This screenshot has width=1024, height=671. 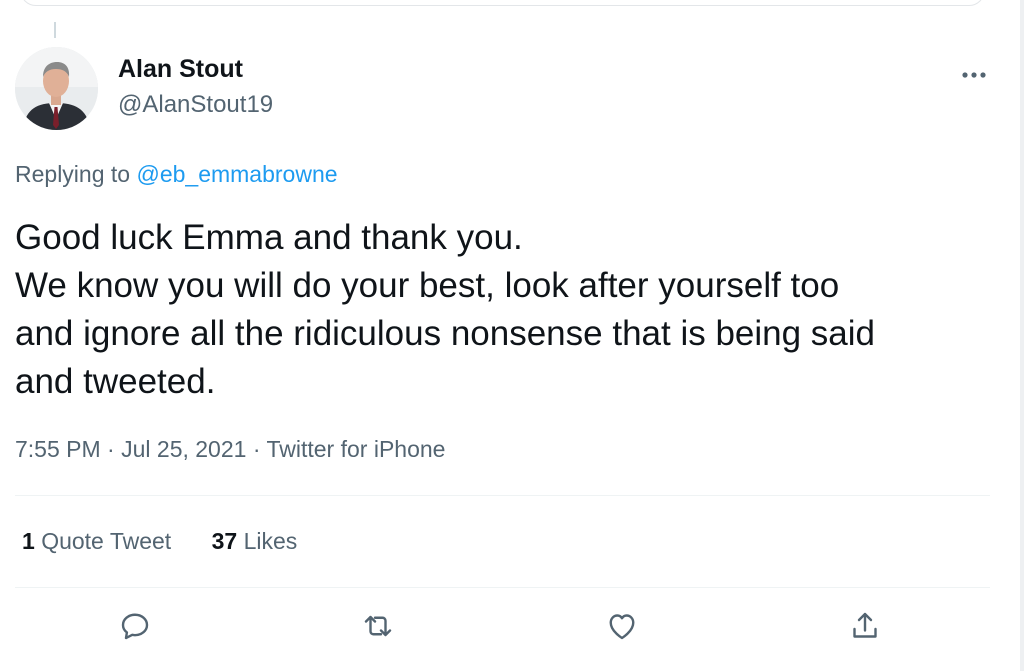 I want to click on more-options-icon, so click(x=974, y=72).